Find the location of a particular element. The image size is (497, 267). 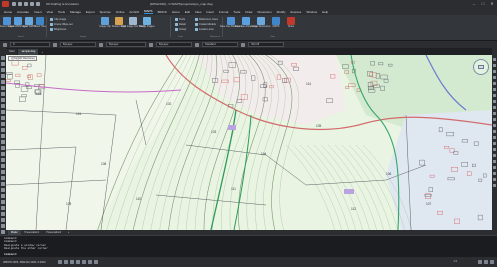

tools-small-button-0: Tools is located at coordinates (180, 19).